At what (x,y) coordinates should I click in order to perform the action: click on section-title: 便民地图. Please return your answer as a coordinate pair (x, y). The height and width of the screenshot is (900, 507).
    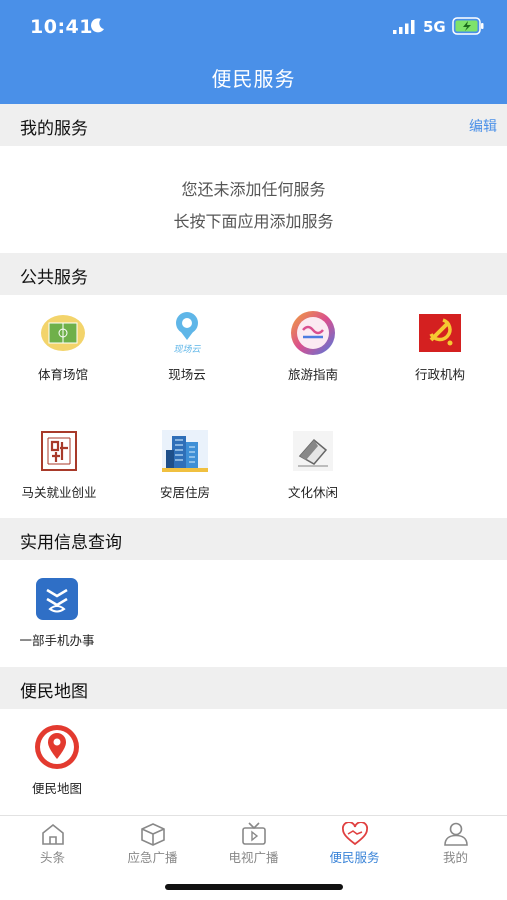
    Looking at the image, I should click on (54, 692).